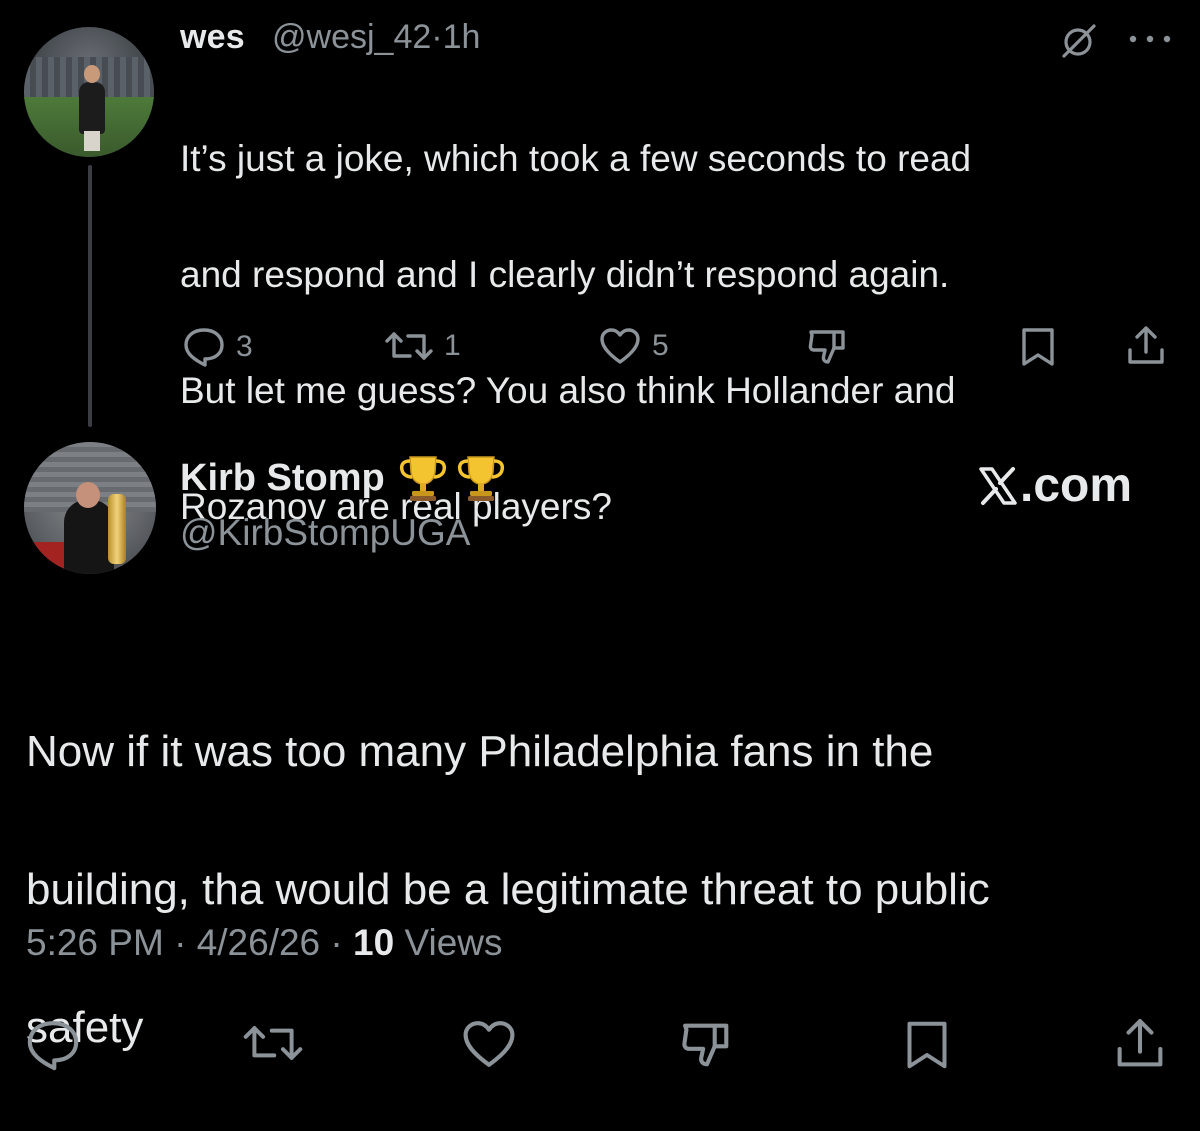  What do you see at coordinates (85, 1027) in the screenshot?
I see `main-text-line: safety` at bounding box center [85, 1027].